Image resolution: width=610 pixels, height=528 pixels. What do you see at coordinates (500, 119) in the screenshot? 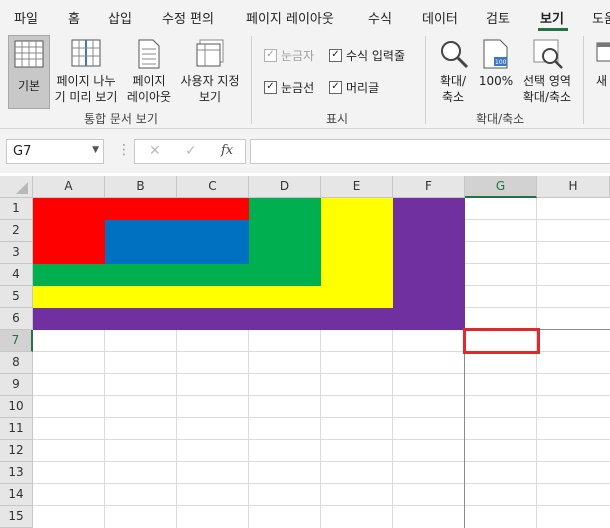
I see `zoom-group-label: 확대/축소` at bounding box center [500, 119].